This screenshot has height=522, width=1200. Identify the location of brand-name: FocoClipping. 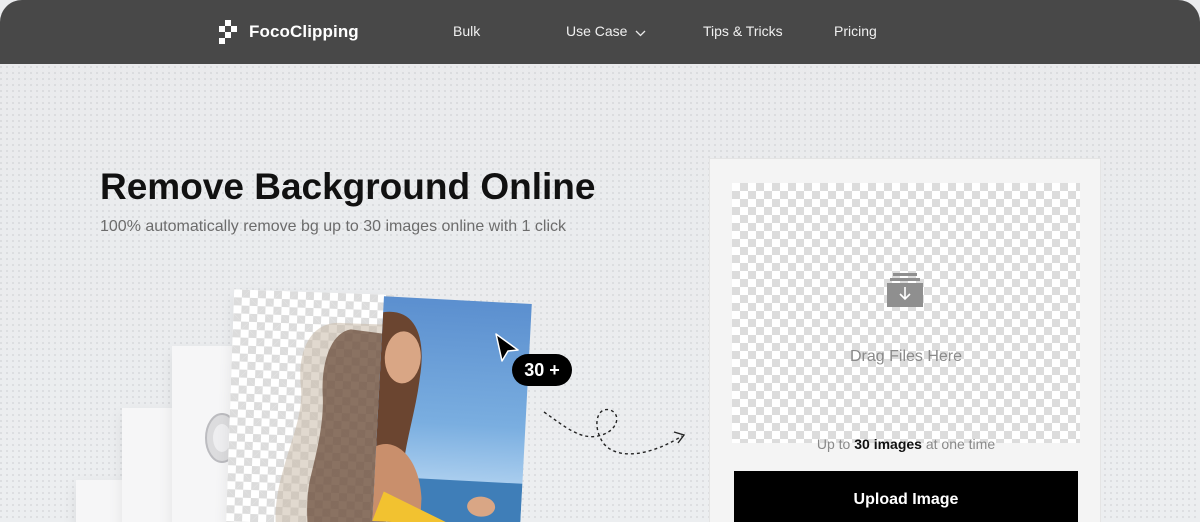
(304, 31).